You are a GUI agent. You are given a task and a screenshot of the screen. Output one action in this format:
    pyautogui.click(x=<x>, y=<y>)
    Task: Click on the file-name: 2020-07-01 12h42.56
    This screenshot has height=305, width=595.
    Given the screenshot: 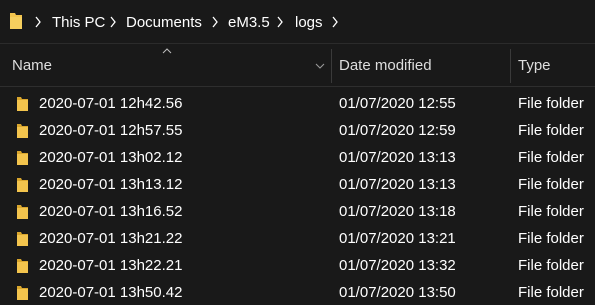 What is the action you would take?
    pyautogui.click(x=111, y=103)
    